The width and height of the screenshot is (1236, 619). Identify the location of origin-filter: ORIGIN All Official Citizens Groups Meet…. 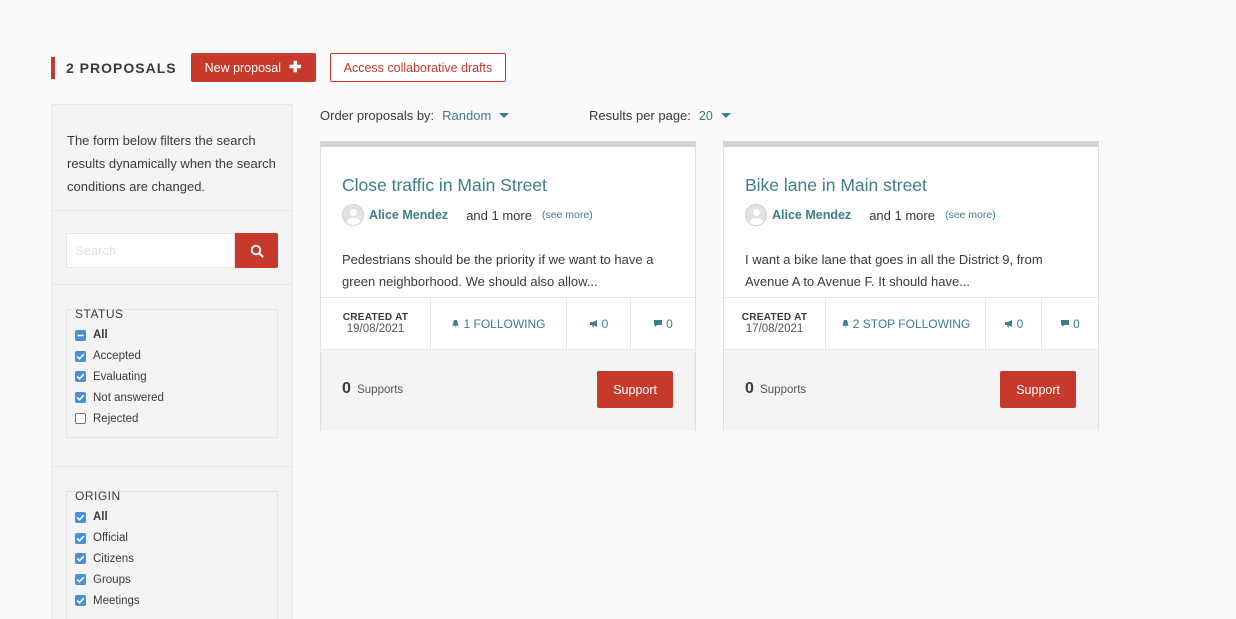
(172, 554).